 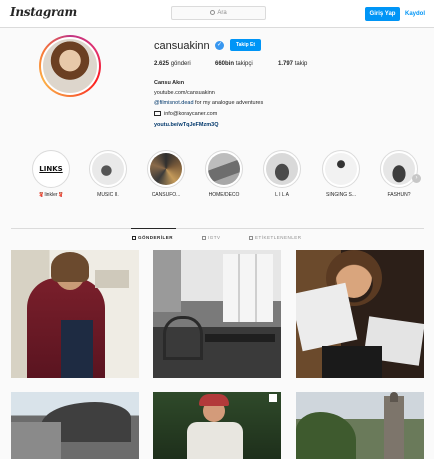 I want to click on bio-email-line: info@koraycaner.com, so click(x=185, y=114).